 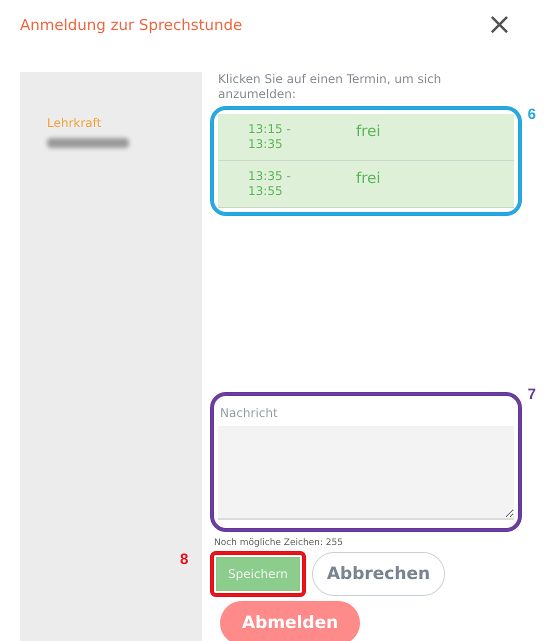 What do you see at coordinates (366, 137) in the screenshot?
I see `time-slot: 13:15 - 13:35 frei` at bounding box center [366, 137].